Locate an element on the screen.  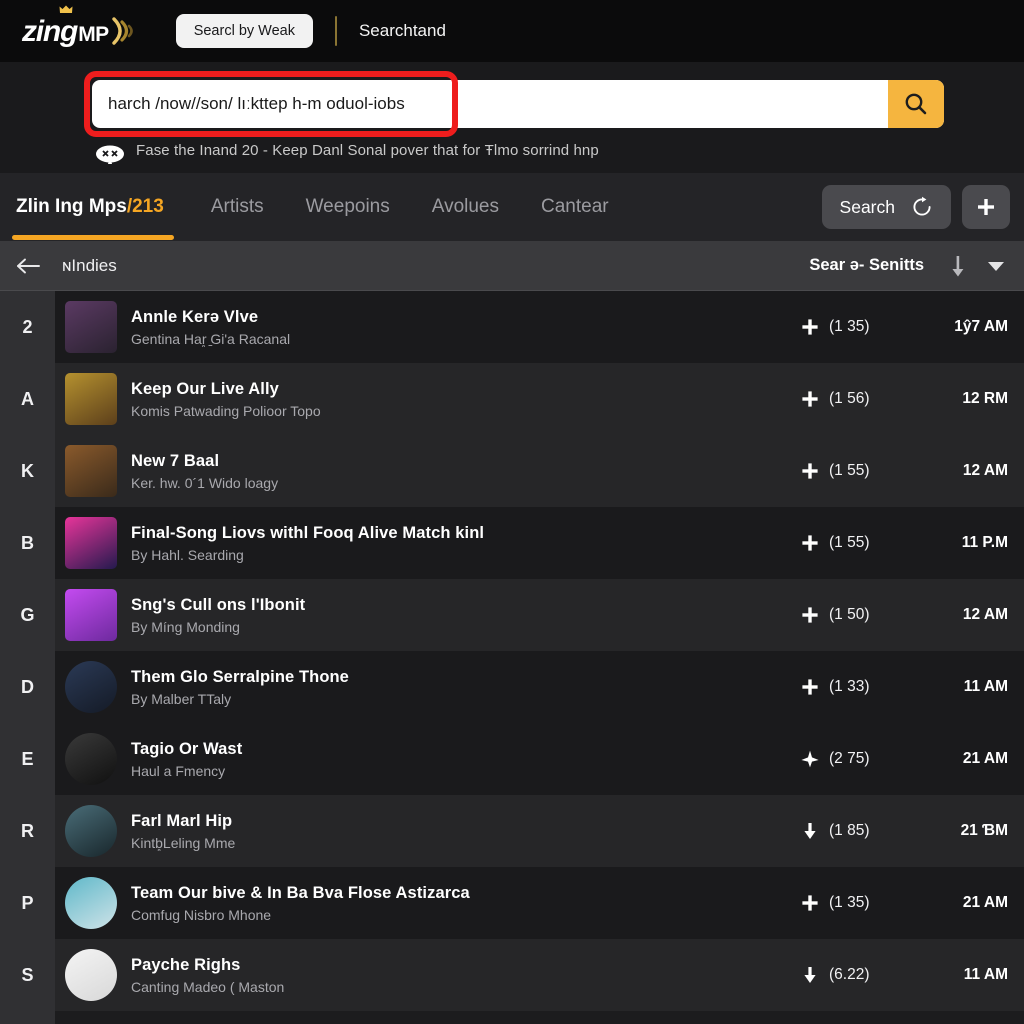
row-artist: Ker. hw. 0´1 Wido loagy is located at coordinates (205, 482).